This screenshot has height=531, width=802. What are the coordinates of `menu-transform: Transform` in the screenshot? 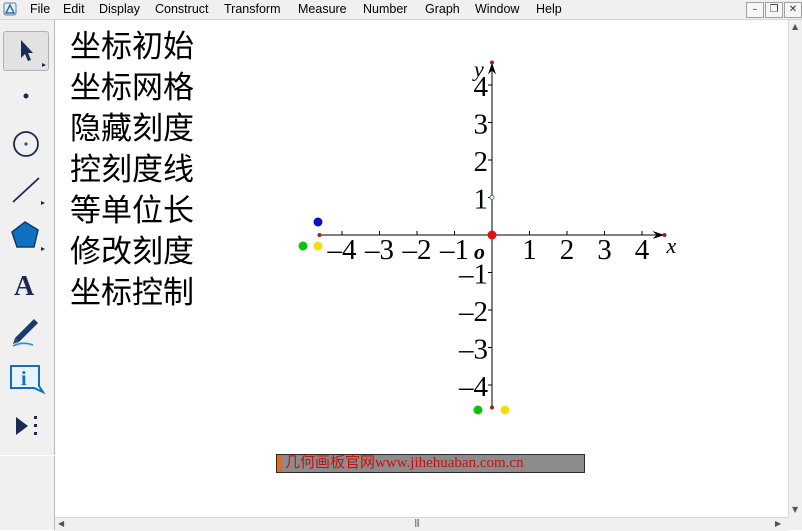 It's located at (252, 9).